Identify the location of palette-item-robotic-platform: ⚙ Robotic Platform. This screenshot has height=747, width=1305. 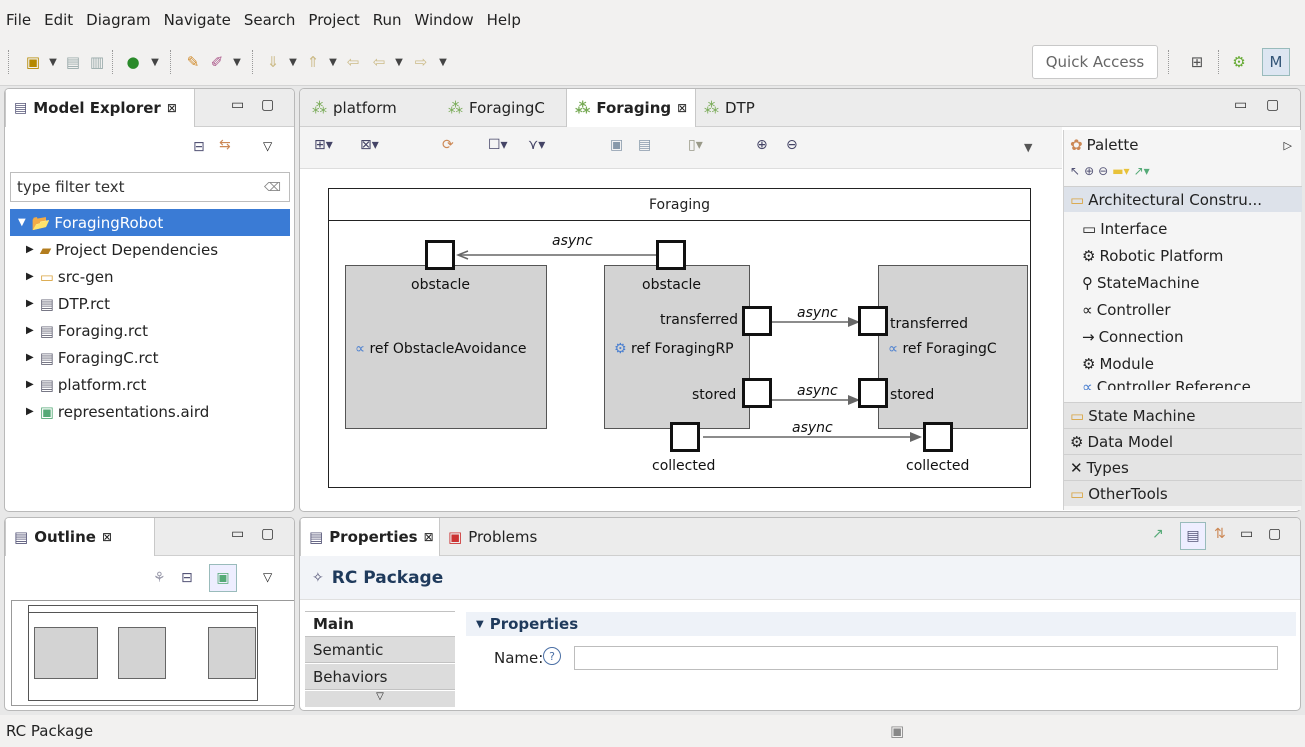
(1183, 256).